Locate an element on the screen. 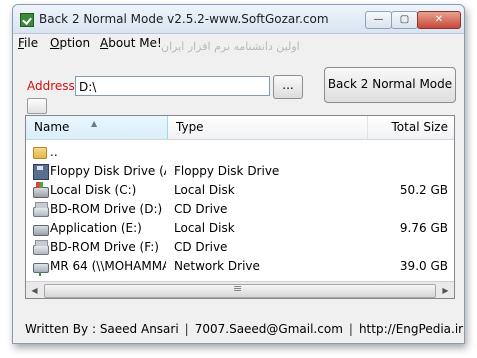 The image size is (477, 358). folder-icon is located at coordinates (40, 153).